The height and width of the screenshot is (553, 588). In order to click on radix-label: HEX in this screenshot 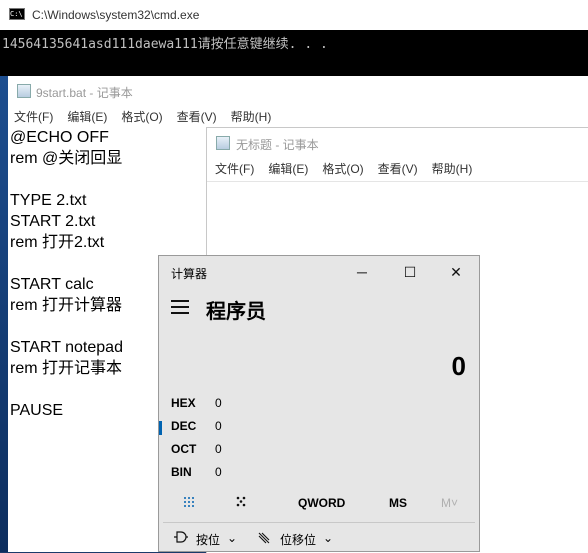, I will do `click(183, 403)`.